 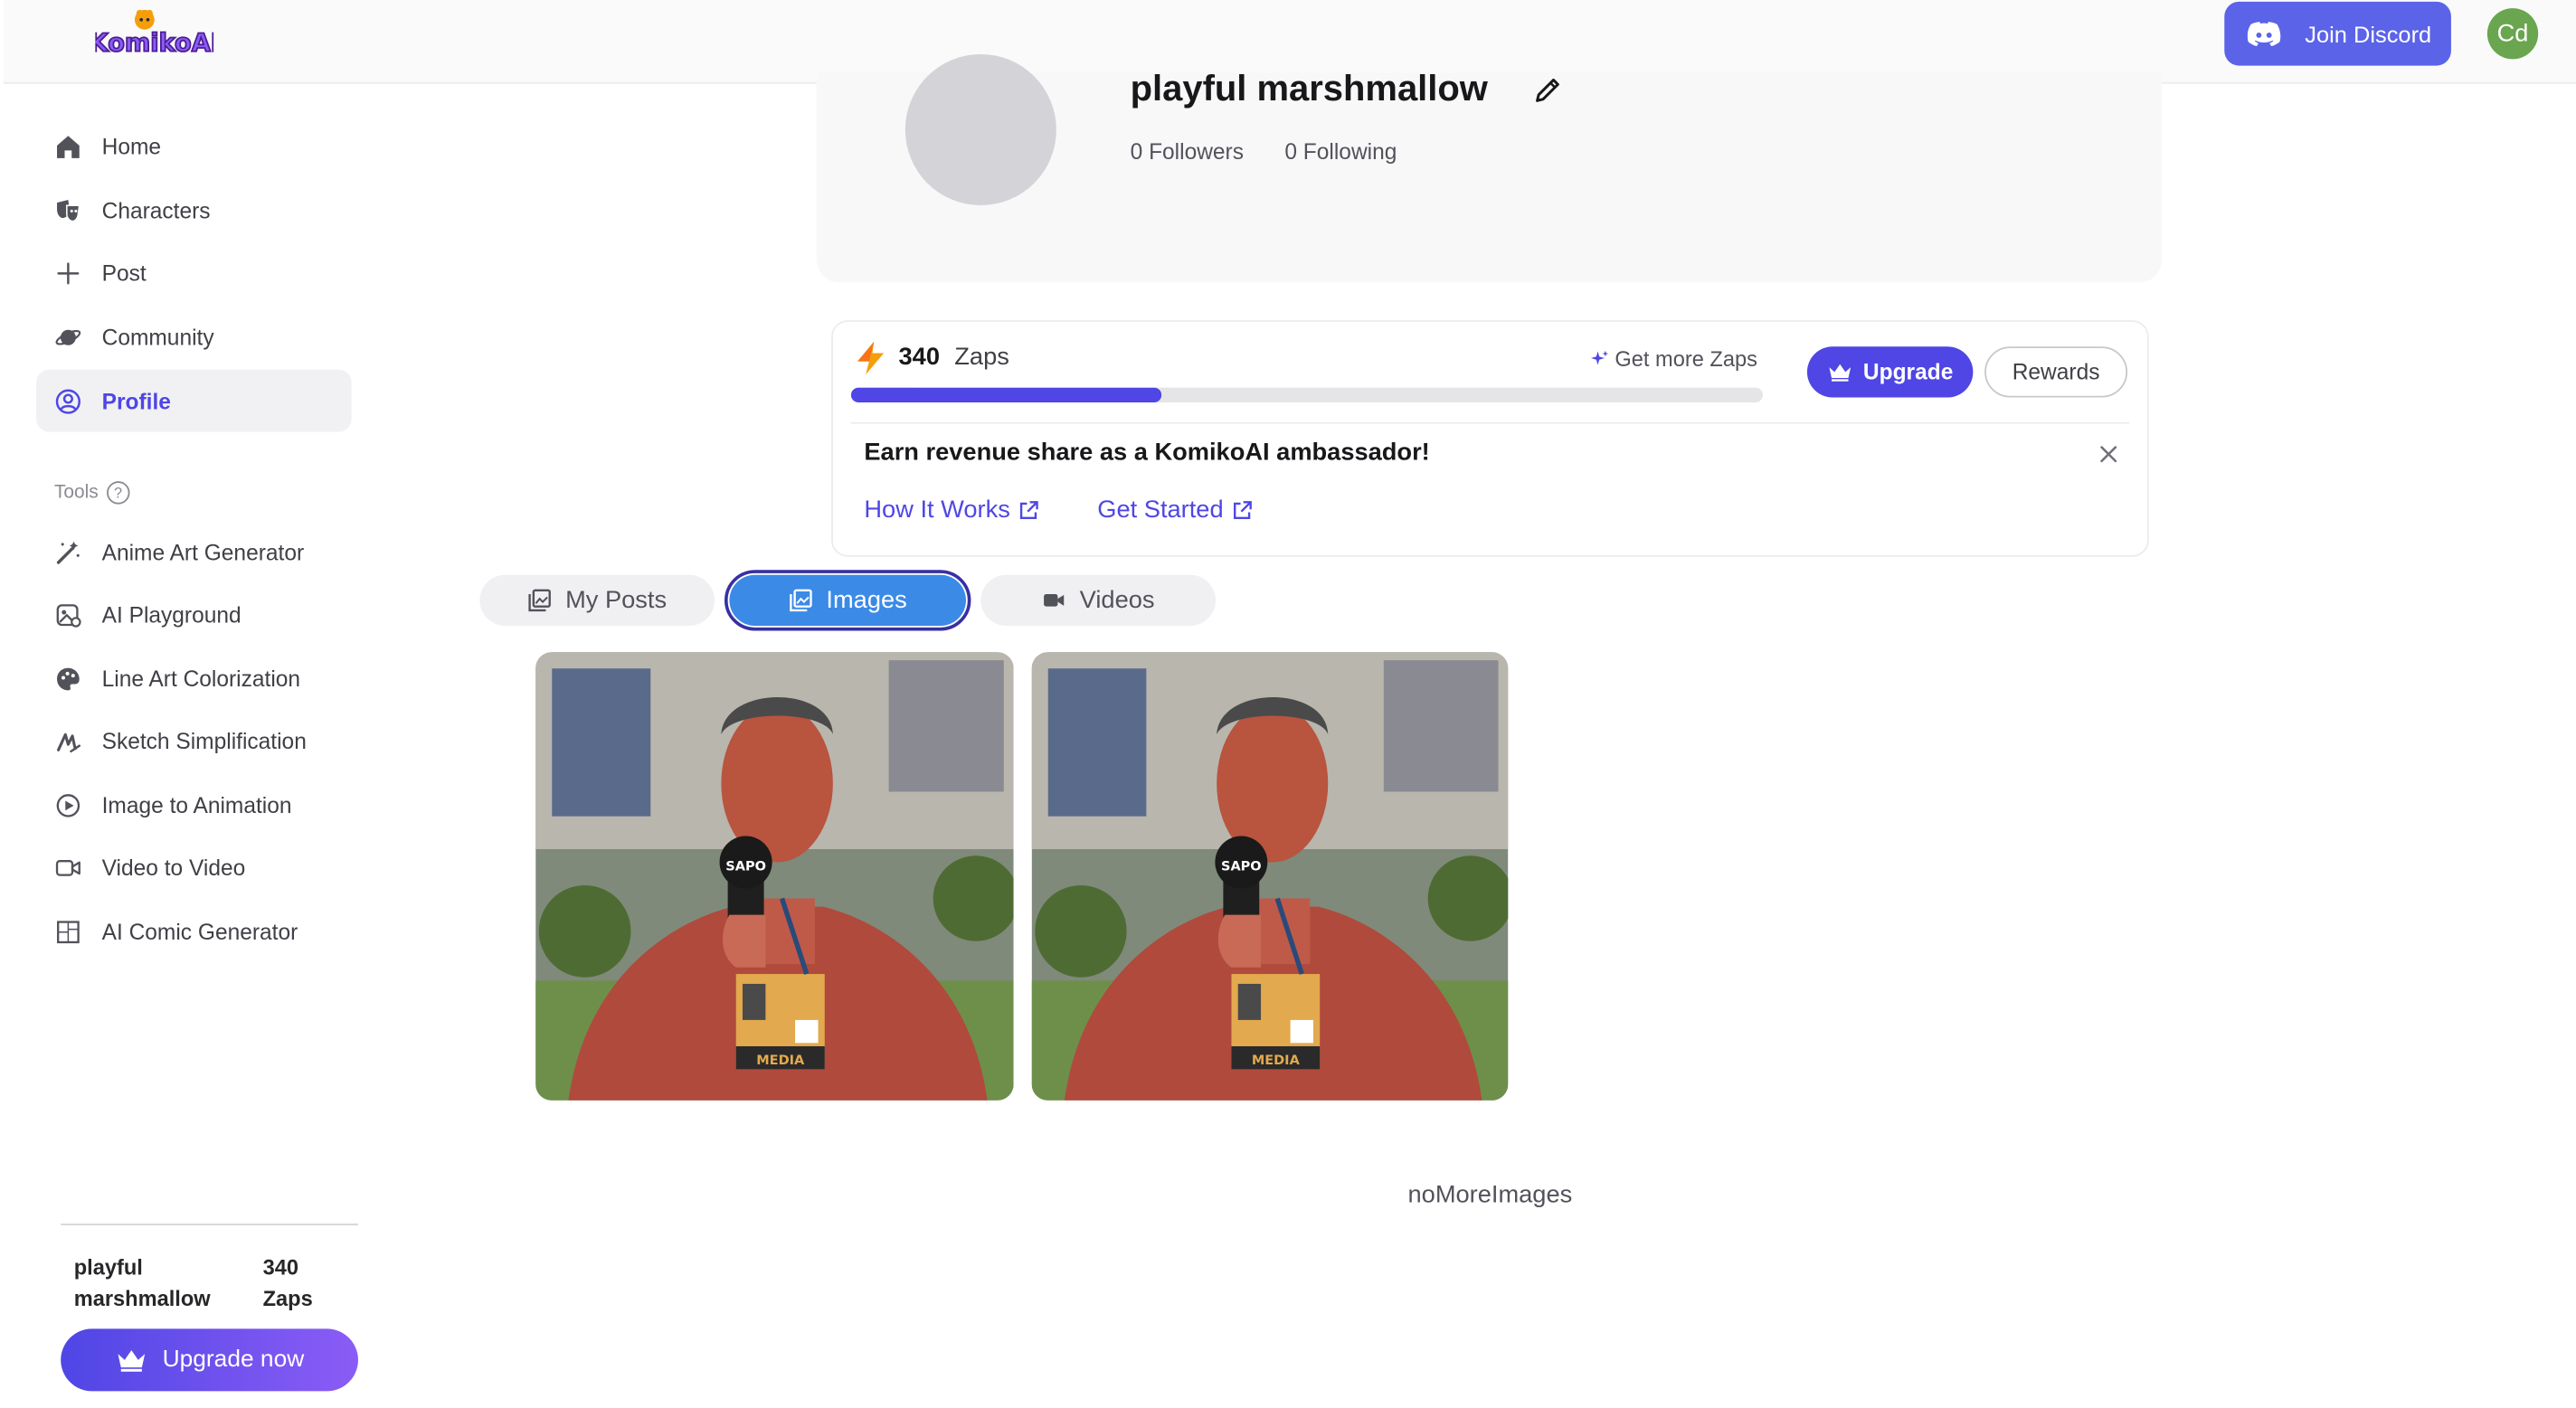 What do you see at coordinates (124, 273) in the screenshot?
I see `sidebar-item-label: Post` at bounding box center [124, 273].